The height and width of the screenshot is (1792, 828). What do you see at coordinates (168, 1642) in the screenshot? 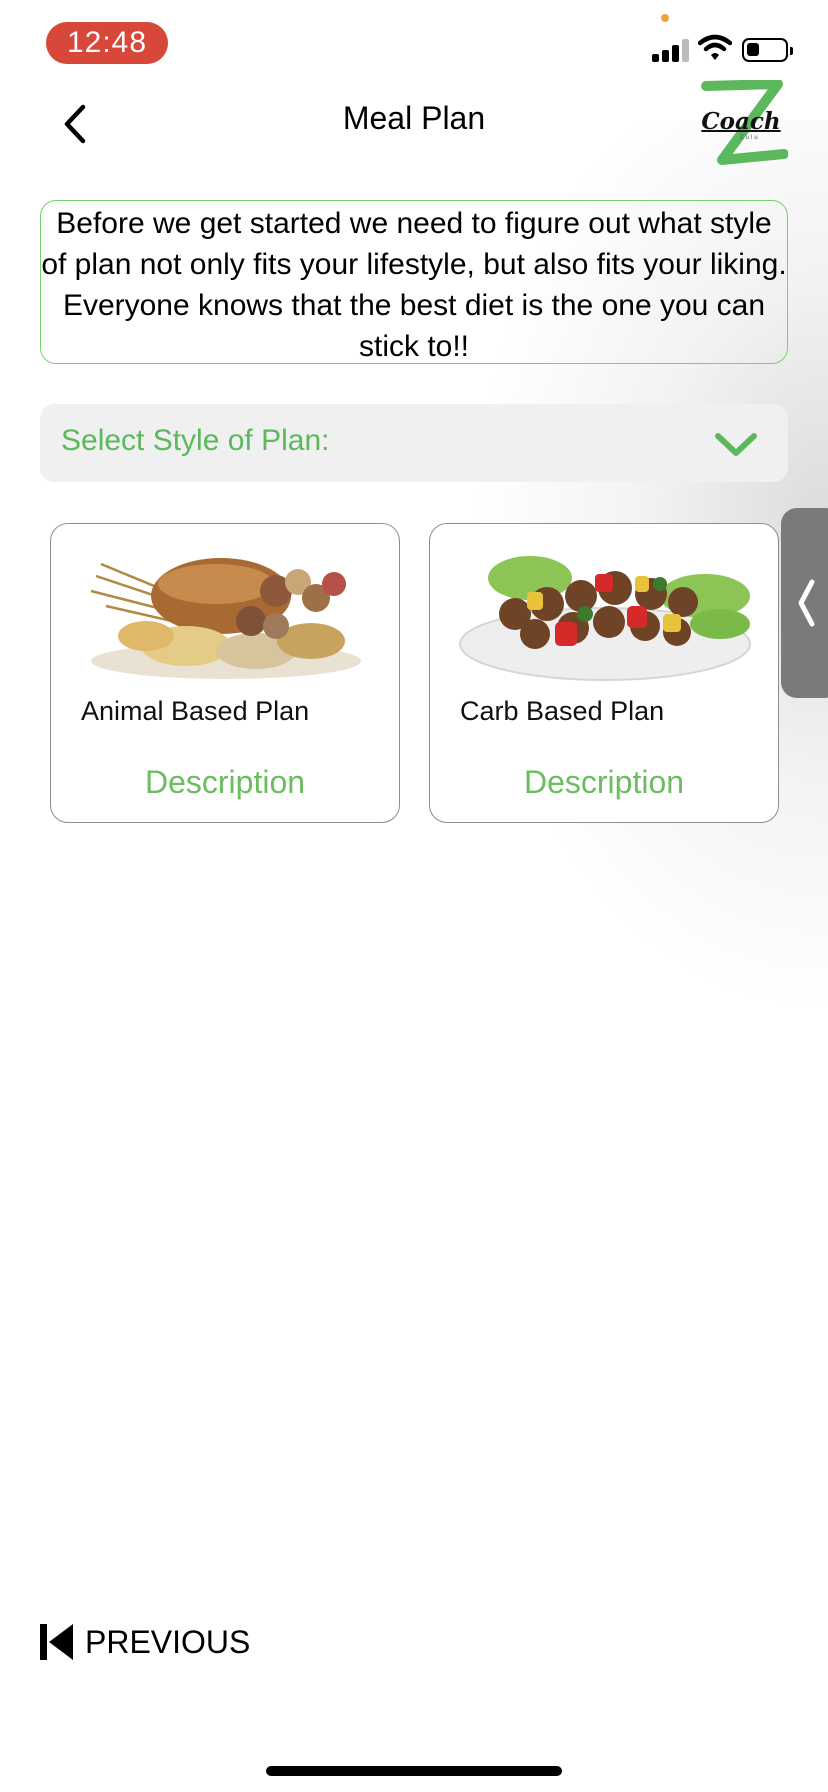
I see `previous-label: PREVIOUS` at bounding box center [168, 1642].